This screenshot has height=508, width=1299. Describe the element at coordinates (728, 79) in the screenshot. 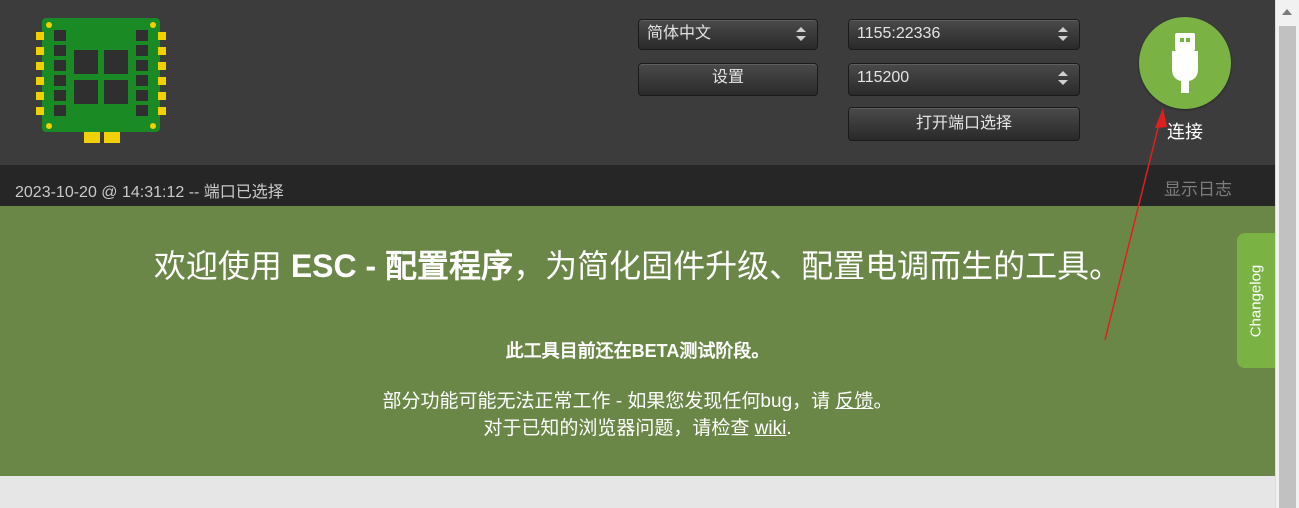

I see `settings-button: 设置` at that location.